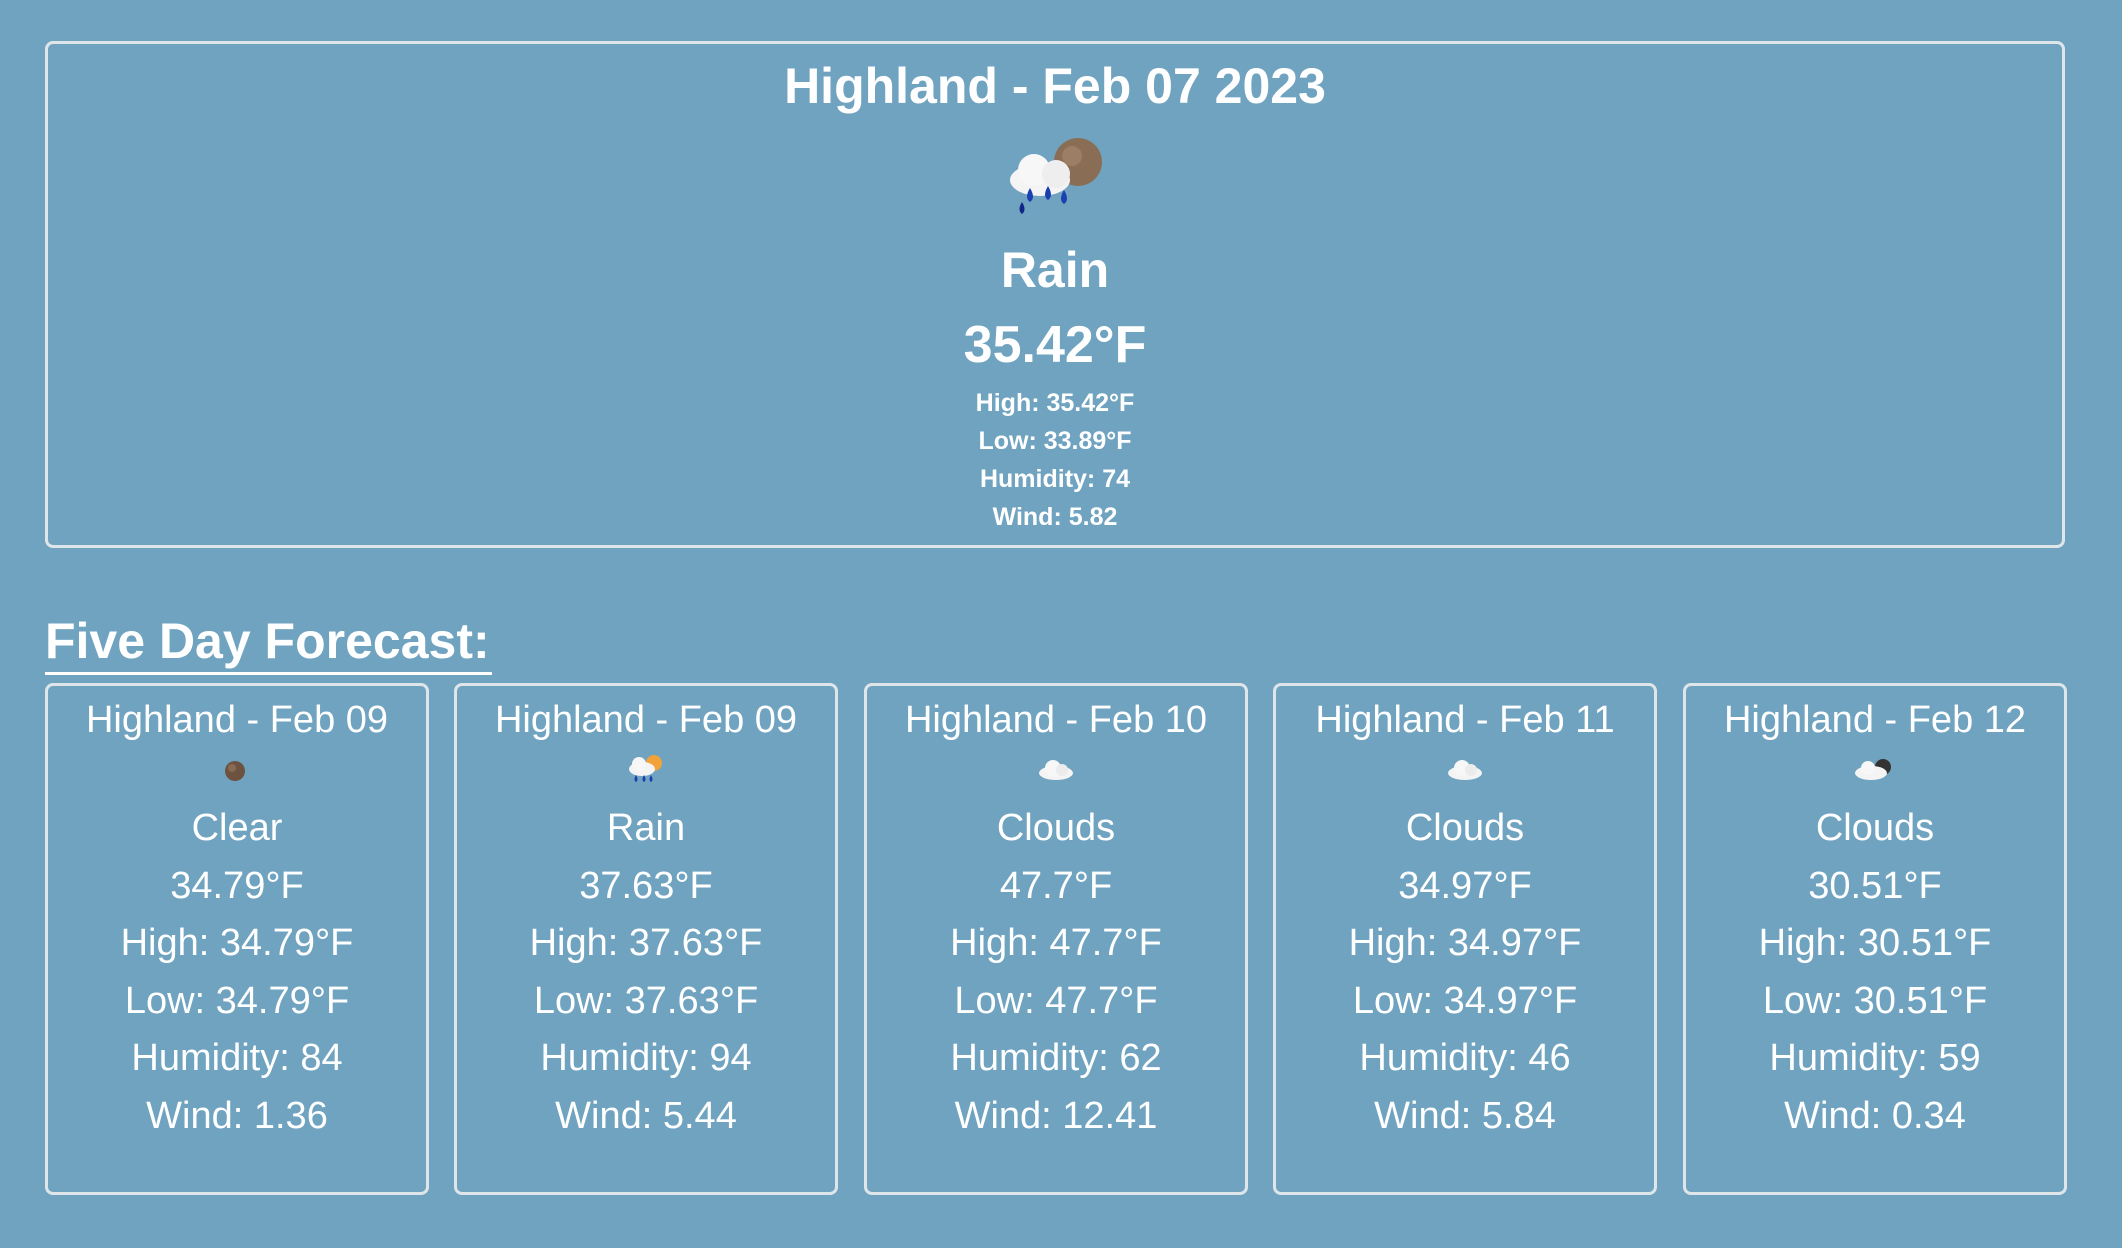 The image size is (2122, 1248). I want to click on forecast-high: High: 34.97°F, so click(1465, 943).